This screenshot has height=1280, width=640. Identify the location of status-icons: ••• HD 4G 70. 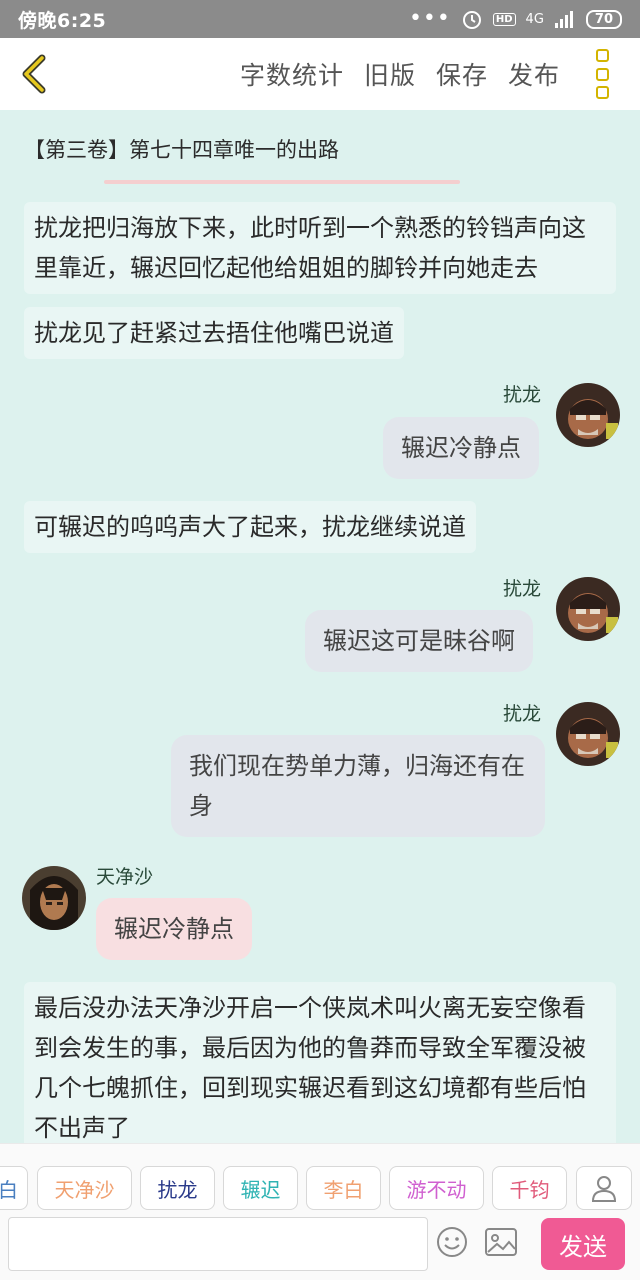
(515, 19).